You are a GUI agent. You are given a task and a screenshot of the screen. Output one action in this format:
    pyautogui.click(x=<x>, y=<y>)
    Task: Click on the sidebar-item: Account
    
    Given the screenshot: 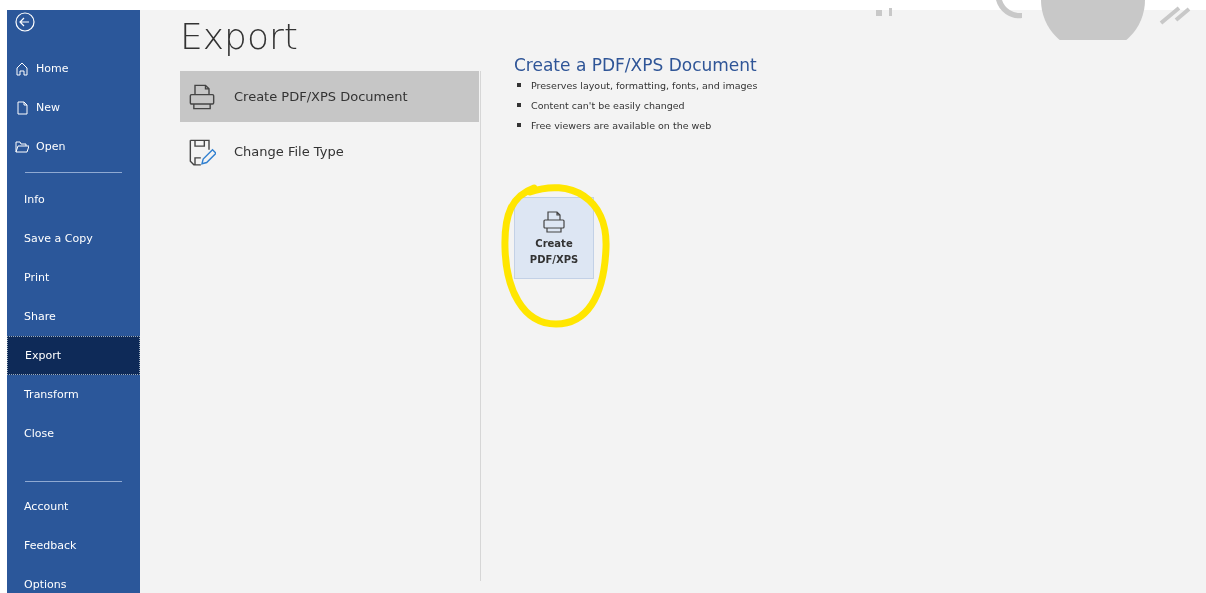 What is the action you would take?
    pyautogui.click(x=73, y=506)
    